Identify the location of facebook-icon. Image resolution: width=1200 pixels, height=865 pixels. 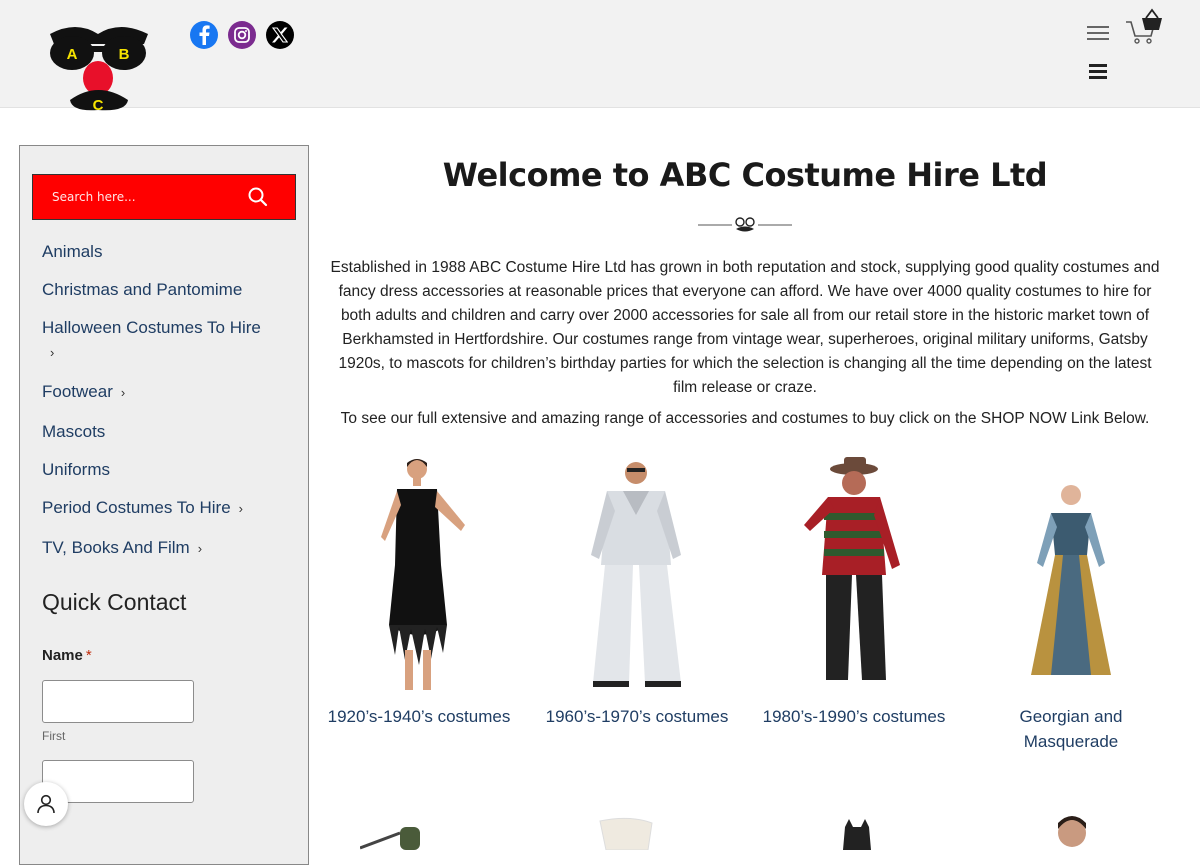
(204, 35).